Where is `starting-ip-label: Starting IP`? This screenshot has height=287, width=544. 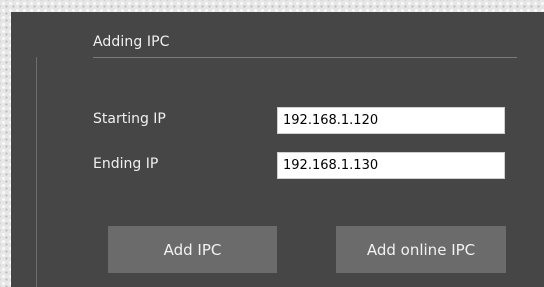
starting-ip-label: Starting IP is located at coordinates (129, 119).